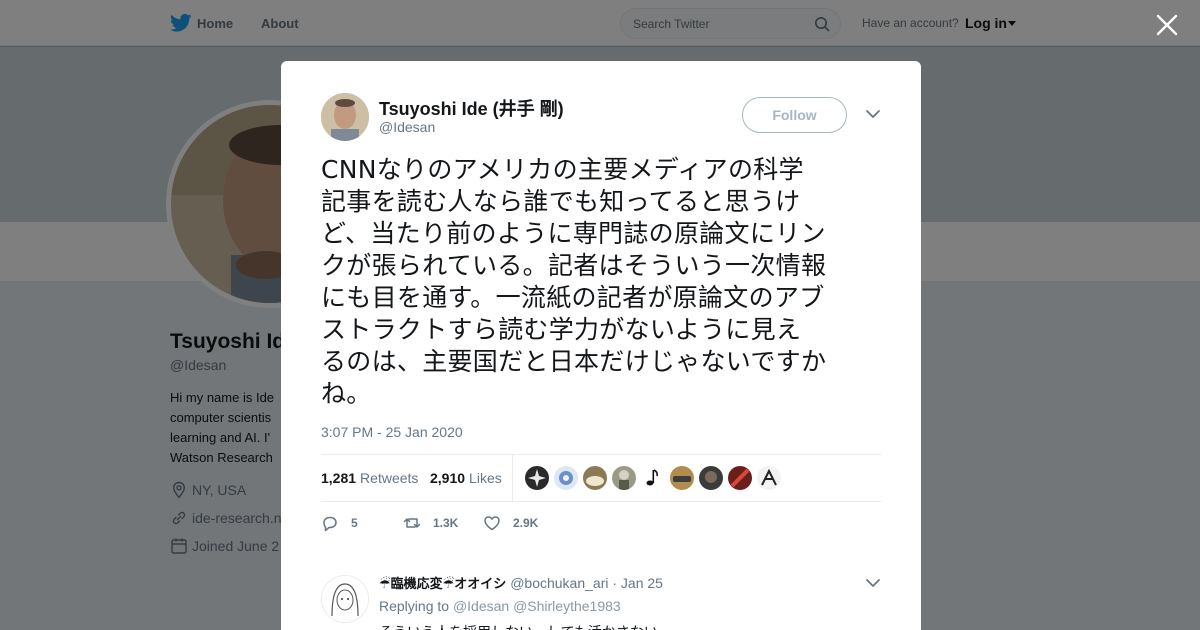 Image resolution: width=1200 pixels, height=630 pixels. What do you see at coordinates (561, 201) in the screenshot?
I see `tweet-text-line: 記事を読む人なら誰でも知ってると思うけ` at bounding box center [561, 201].